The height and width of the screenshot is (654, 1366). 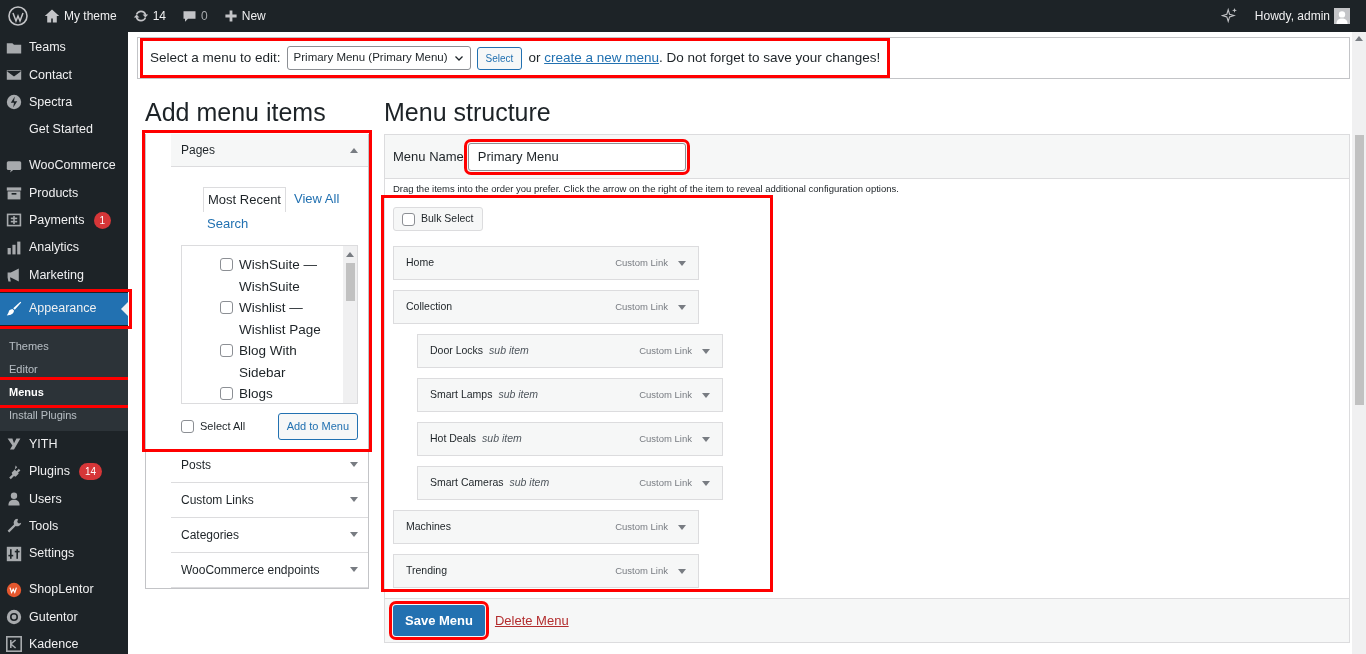 What do you see at coordinates (64, 553) in the screenshot?
I see `sidebar-item: Settings` at bounding box center [64, 553].